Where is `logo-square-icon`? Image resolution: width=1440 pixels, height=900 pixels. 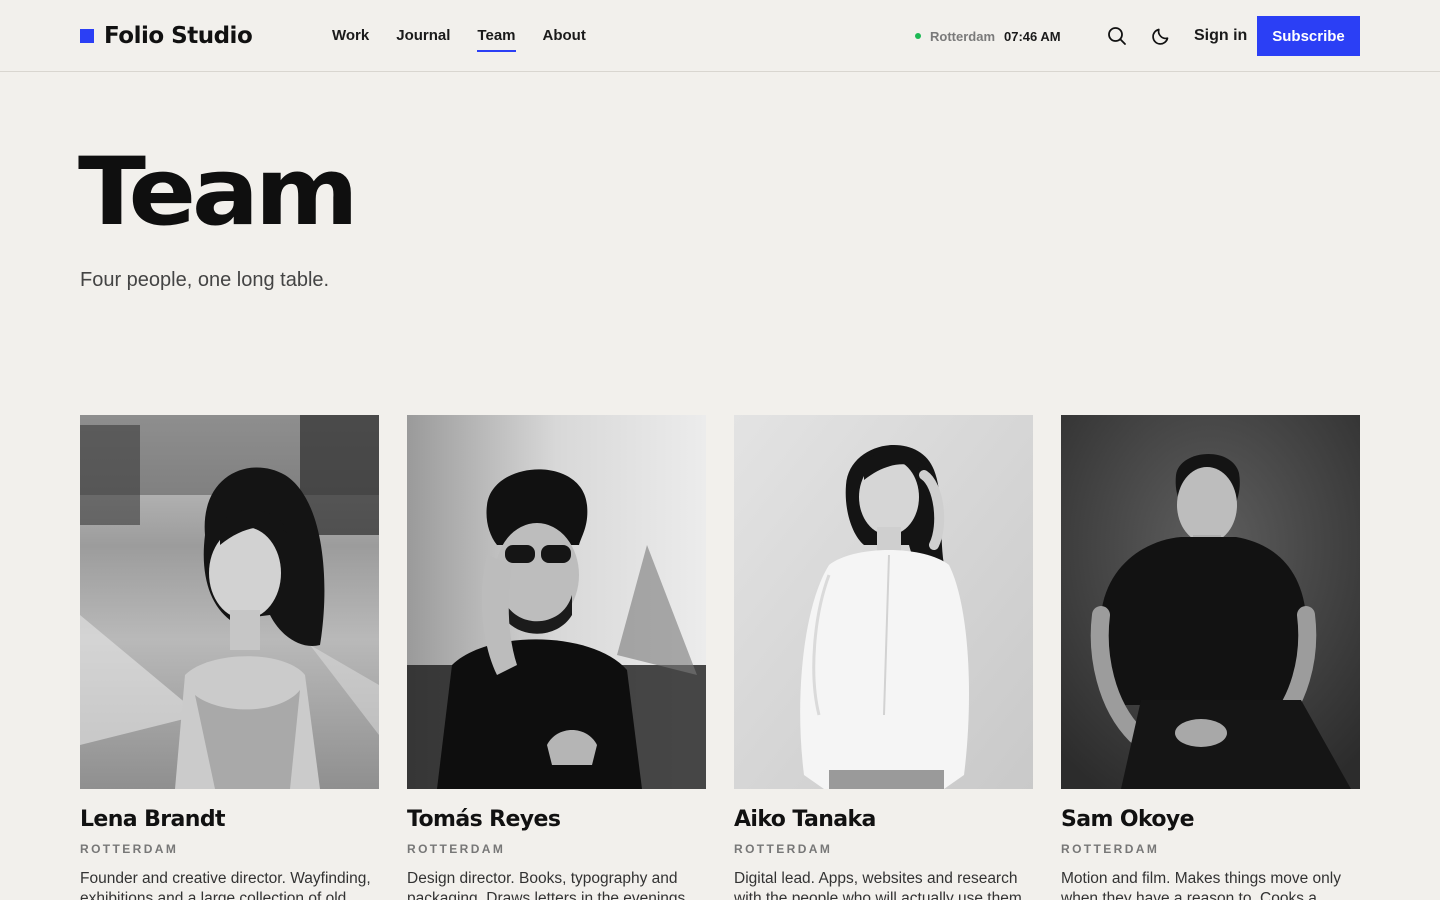
logo-square-icon is located at coordinates (87, 36).